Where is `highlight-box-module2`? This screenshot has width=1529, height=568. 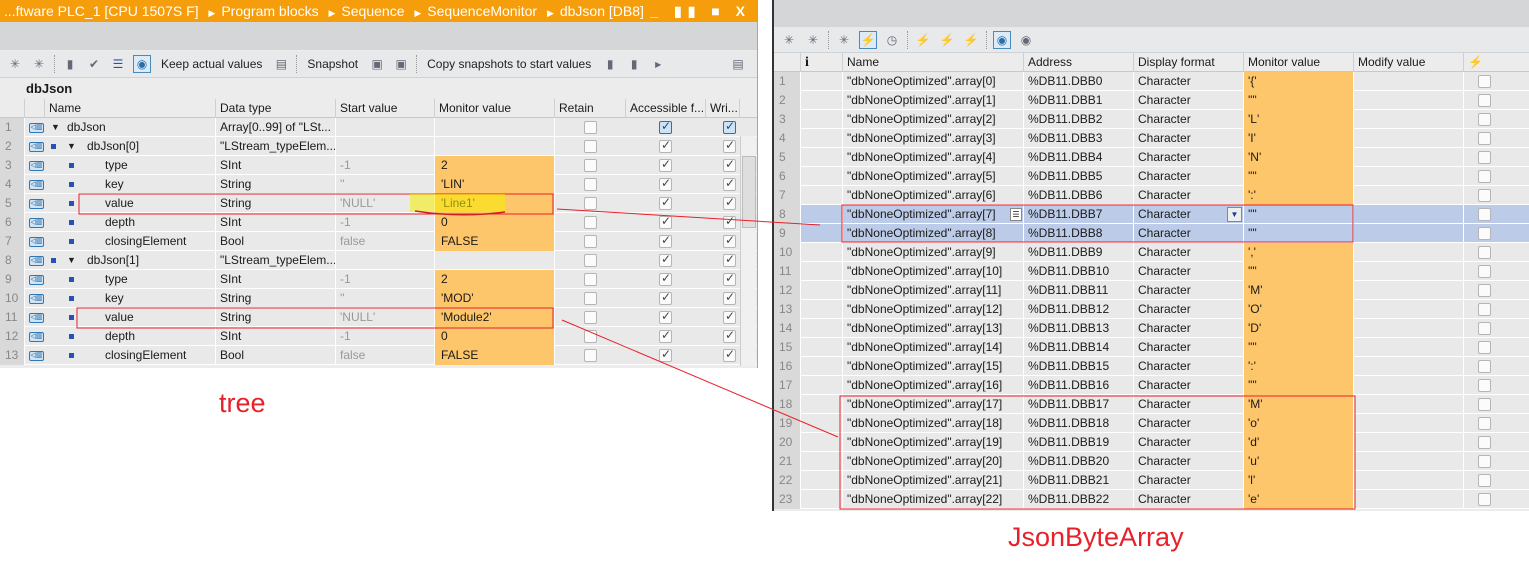 highlight-box-module2 is located at coordinates (315, 318).